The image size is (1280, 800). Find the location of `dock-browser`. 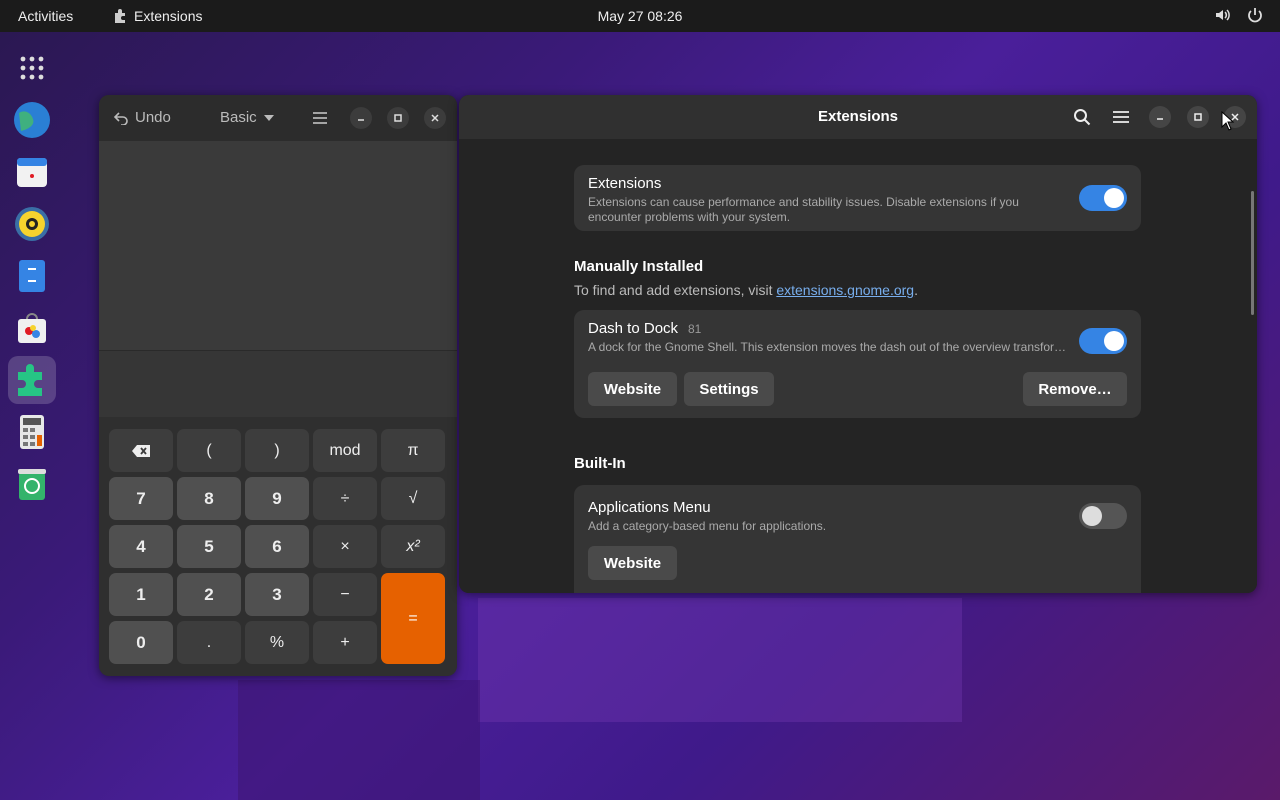

dock-browser is located at coordinates (32, 120).